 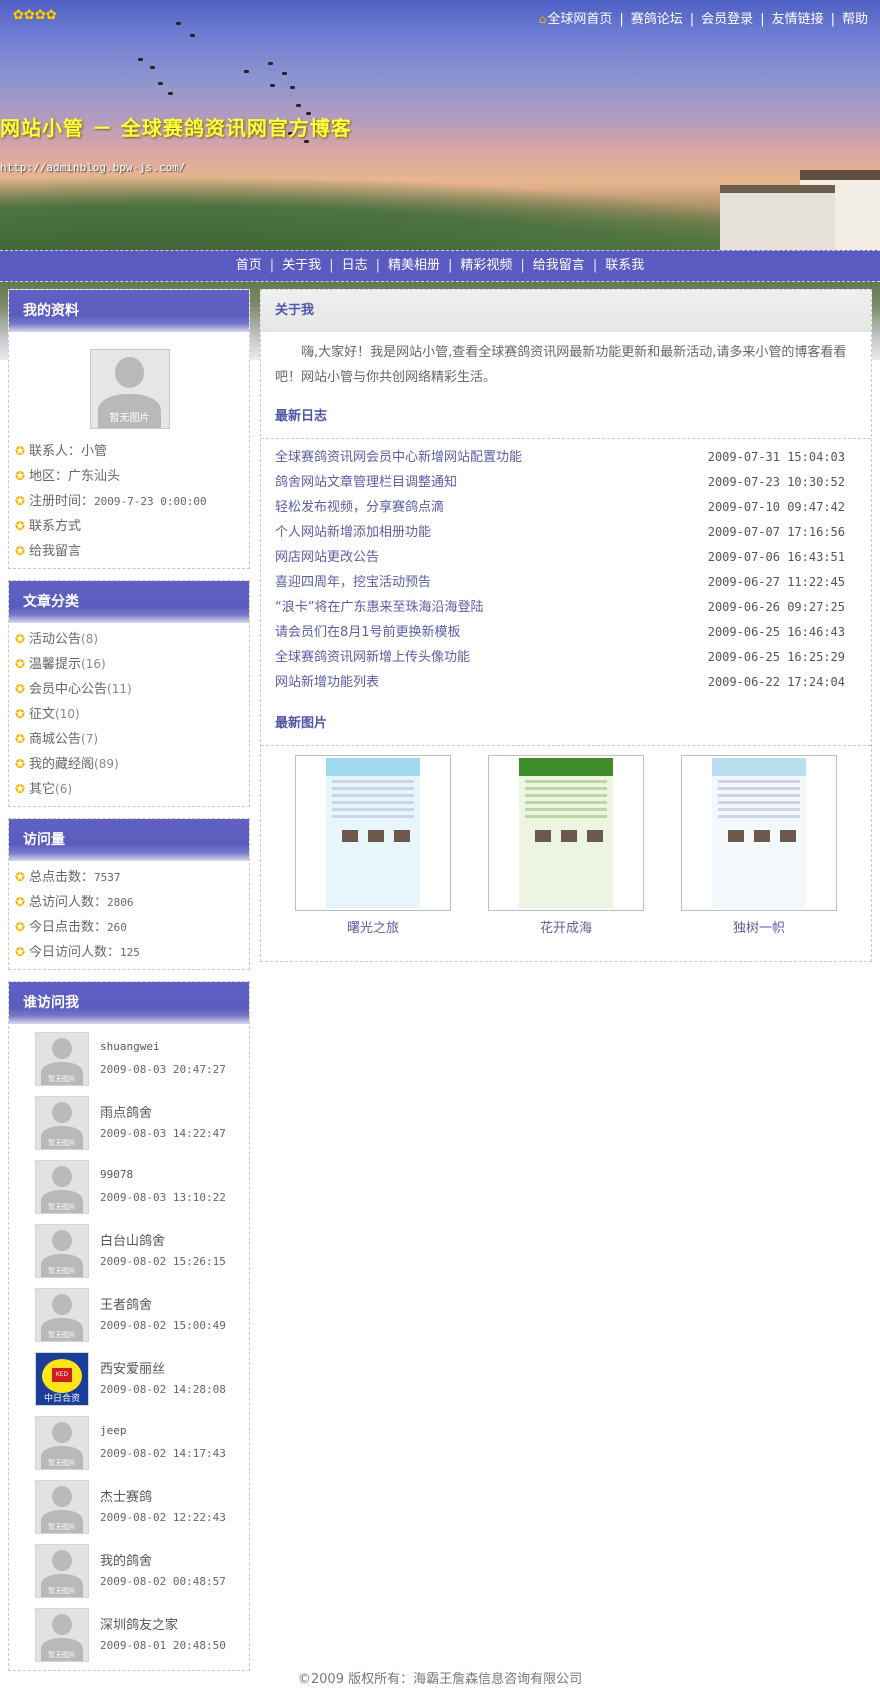 What do you see at coordinates (398, 457) in the screenshot?
I see `log-title-link: 全球赛鸽资讯网会员中心新增网站配置功能` at bounding box center [398, 457].